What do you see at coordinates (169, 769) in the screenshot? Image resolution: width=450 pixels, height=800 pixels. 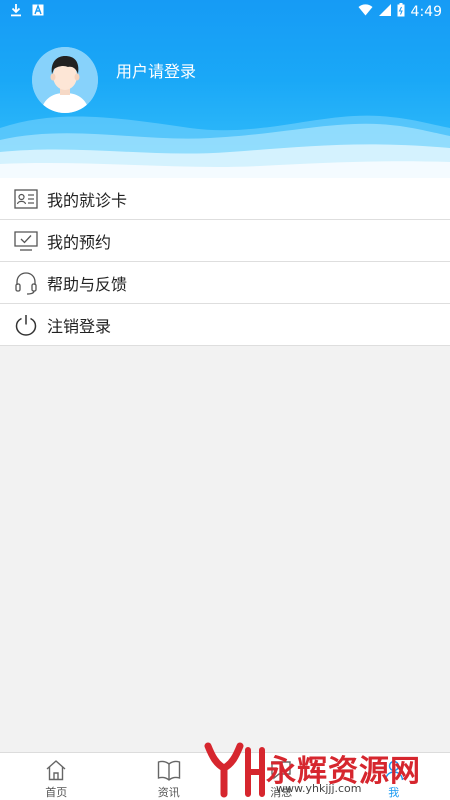 I see `book-icon` at bounding box center [169, 769].